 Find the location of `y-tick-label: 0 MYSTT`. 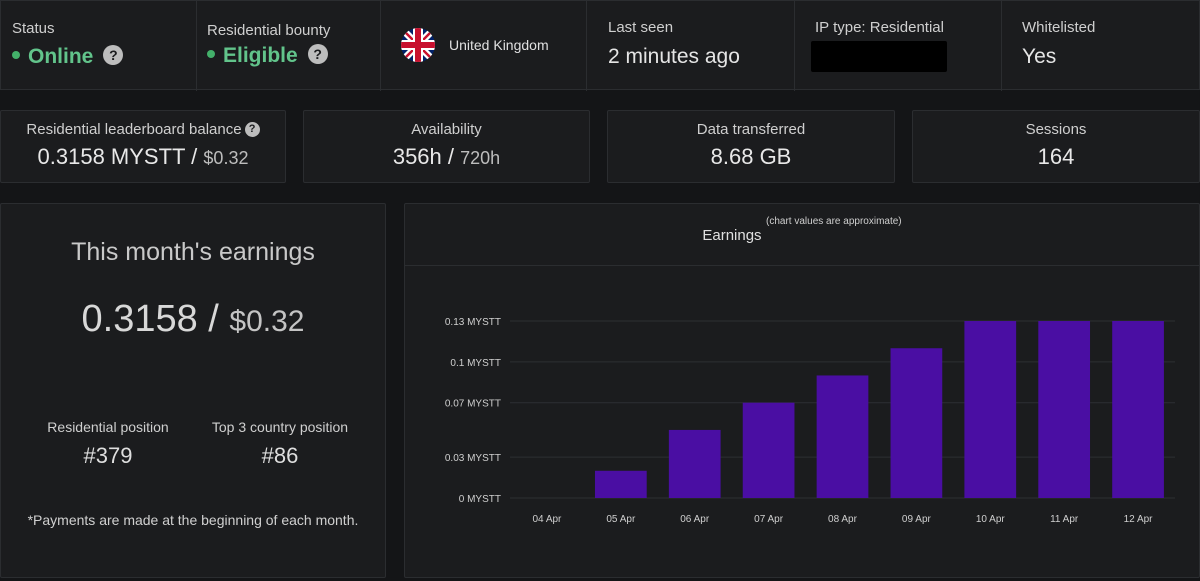

y-tick-label: 0 MYSTT is located at coordinates (480, 499).